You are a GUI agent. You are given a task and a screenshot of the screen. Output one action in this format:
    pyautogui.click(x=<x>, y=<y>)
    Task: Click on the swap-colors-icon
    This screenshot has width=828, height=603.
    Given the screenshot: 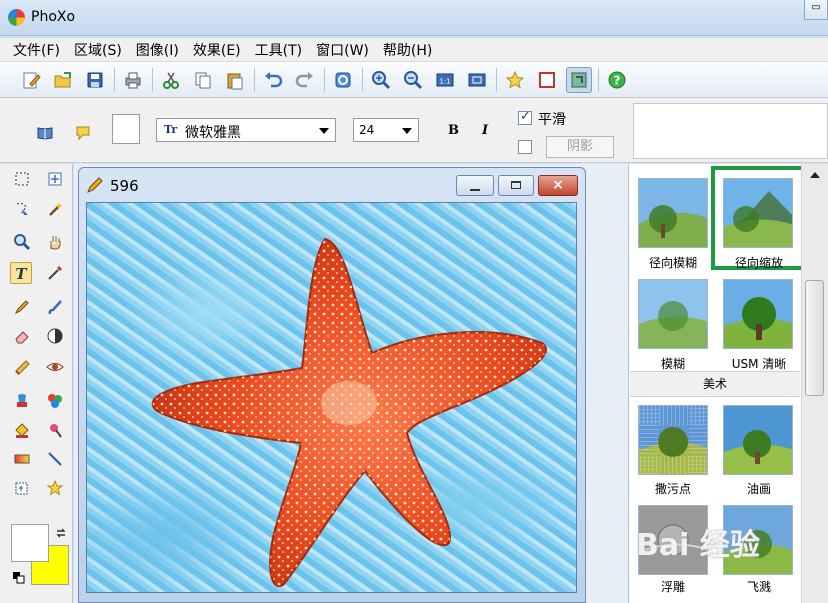 What is the action you would take?
    pyautogui.click(x=61, y=533)
    